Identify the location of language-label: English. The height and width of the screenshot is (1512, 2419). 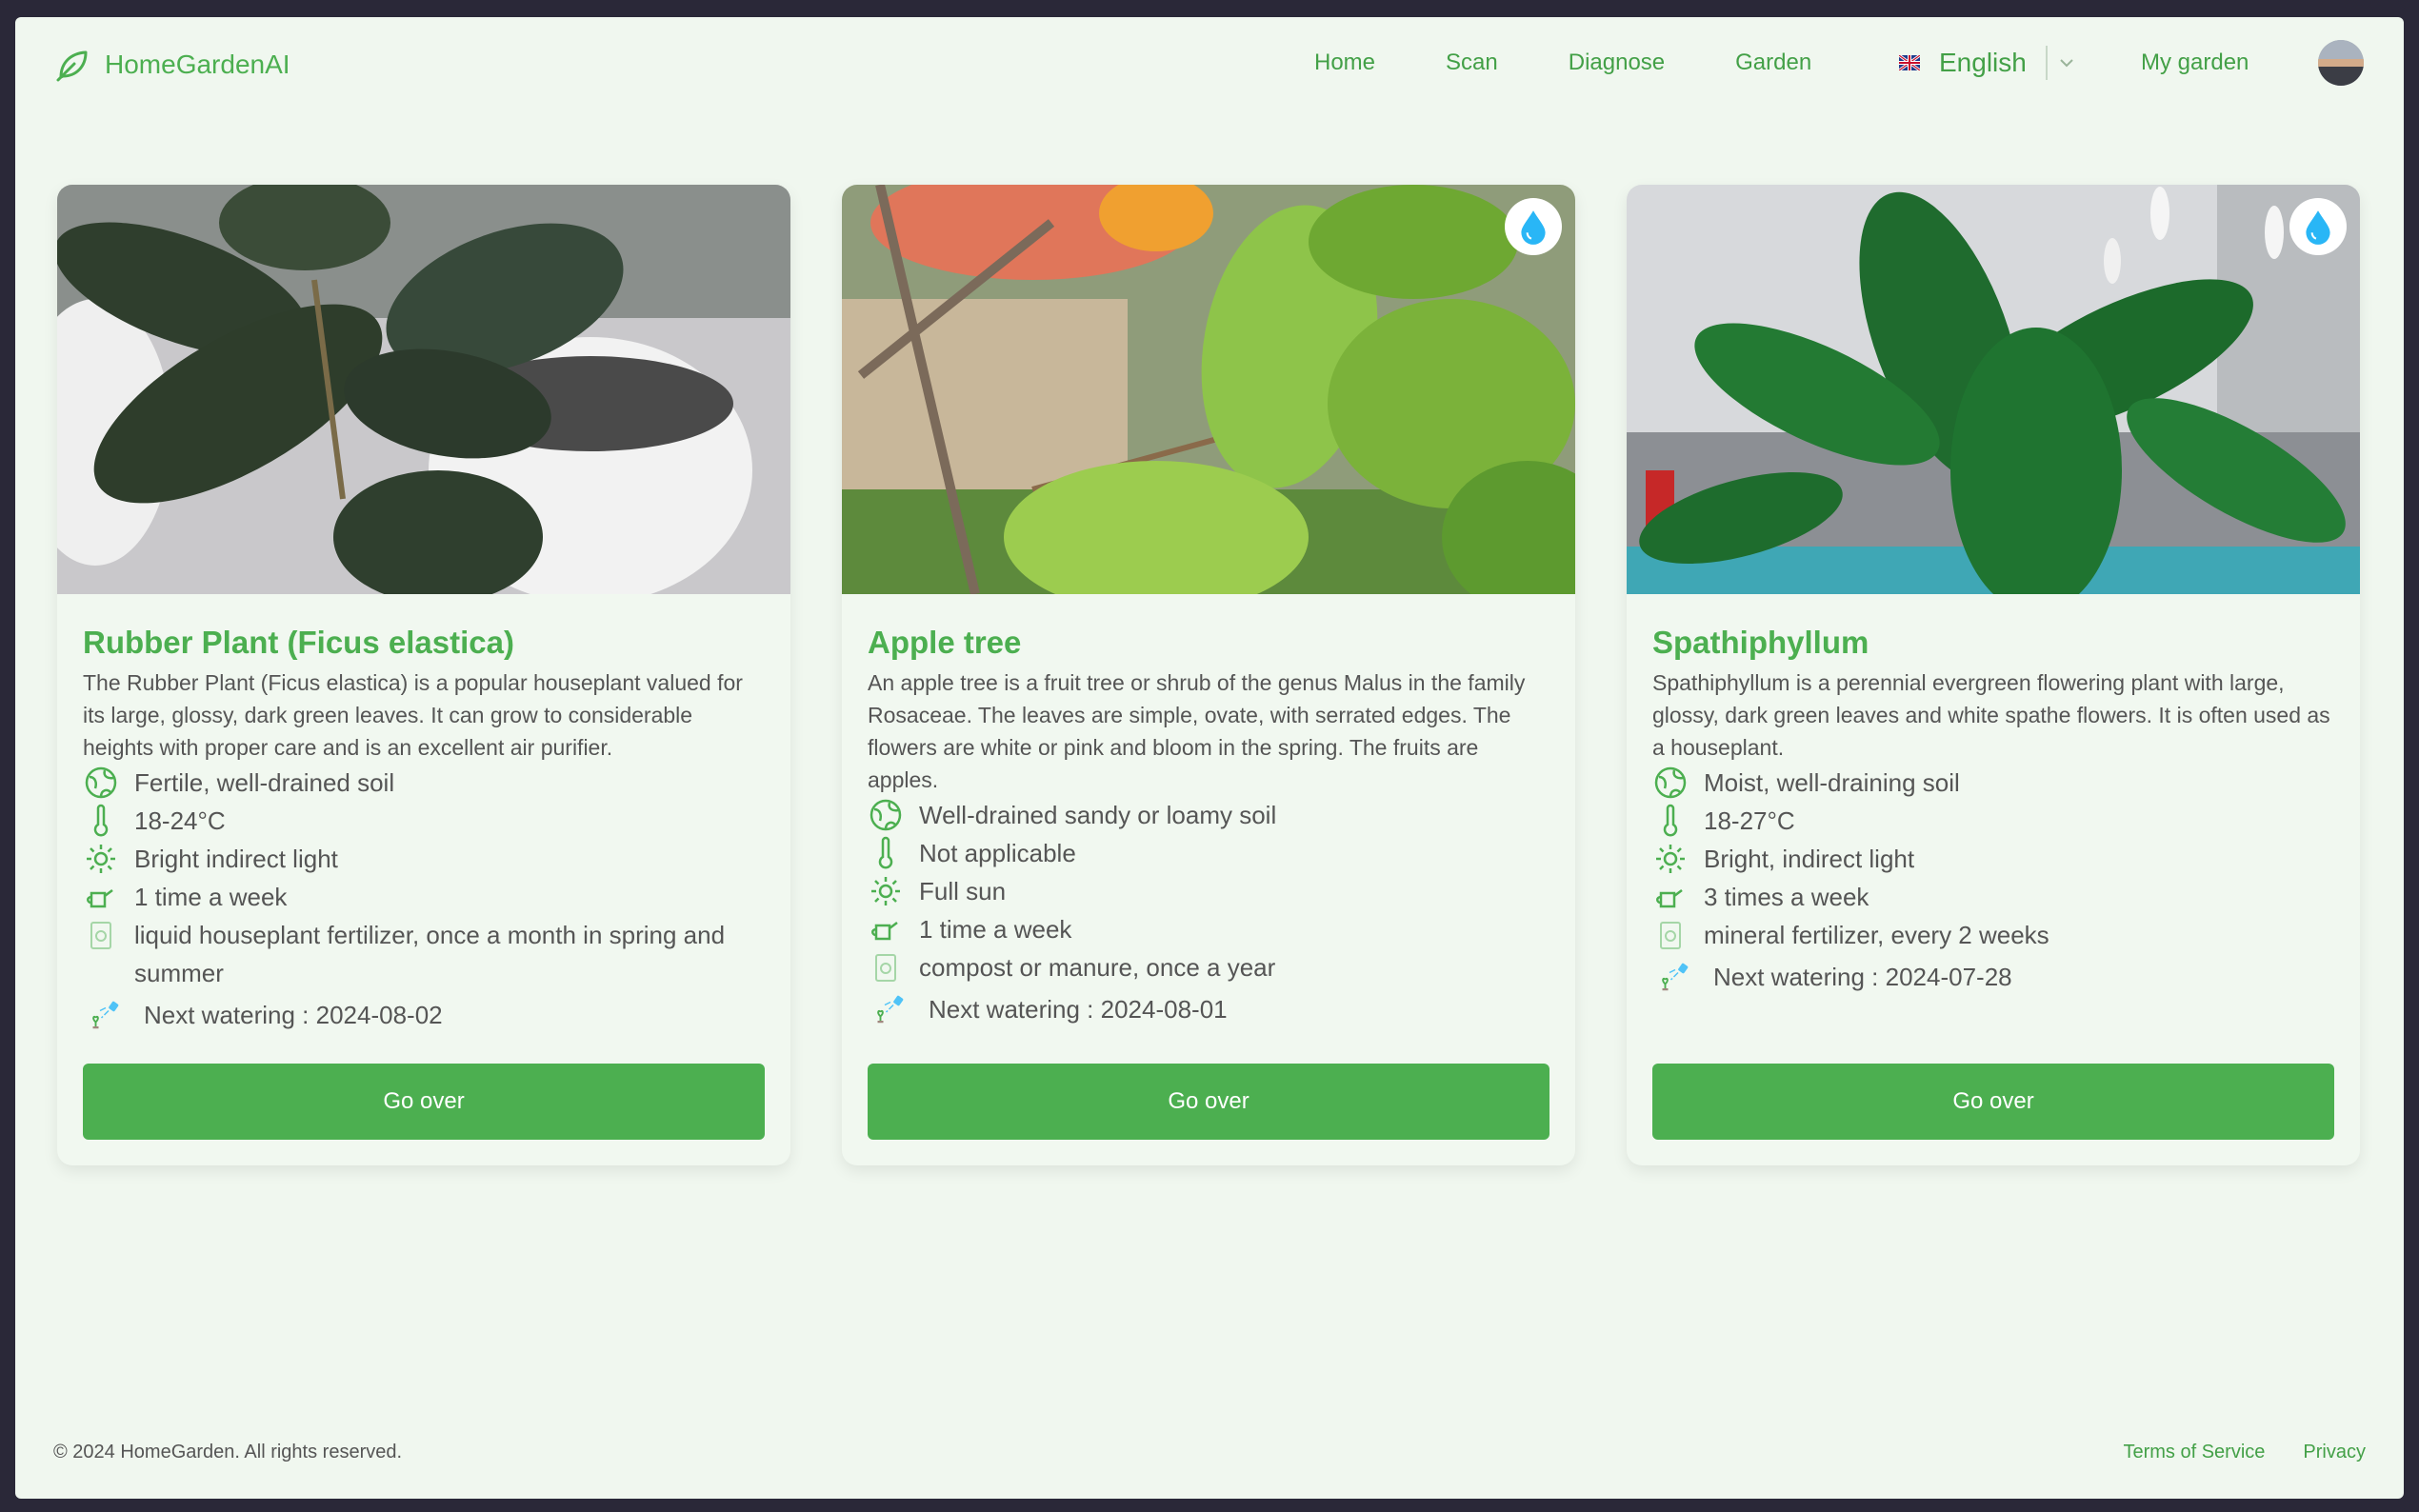
(1993, 63).